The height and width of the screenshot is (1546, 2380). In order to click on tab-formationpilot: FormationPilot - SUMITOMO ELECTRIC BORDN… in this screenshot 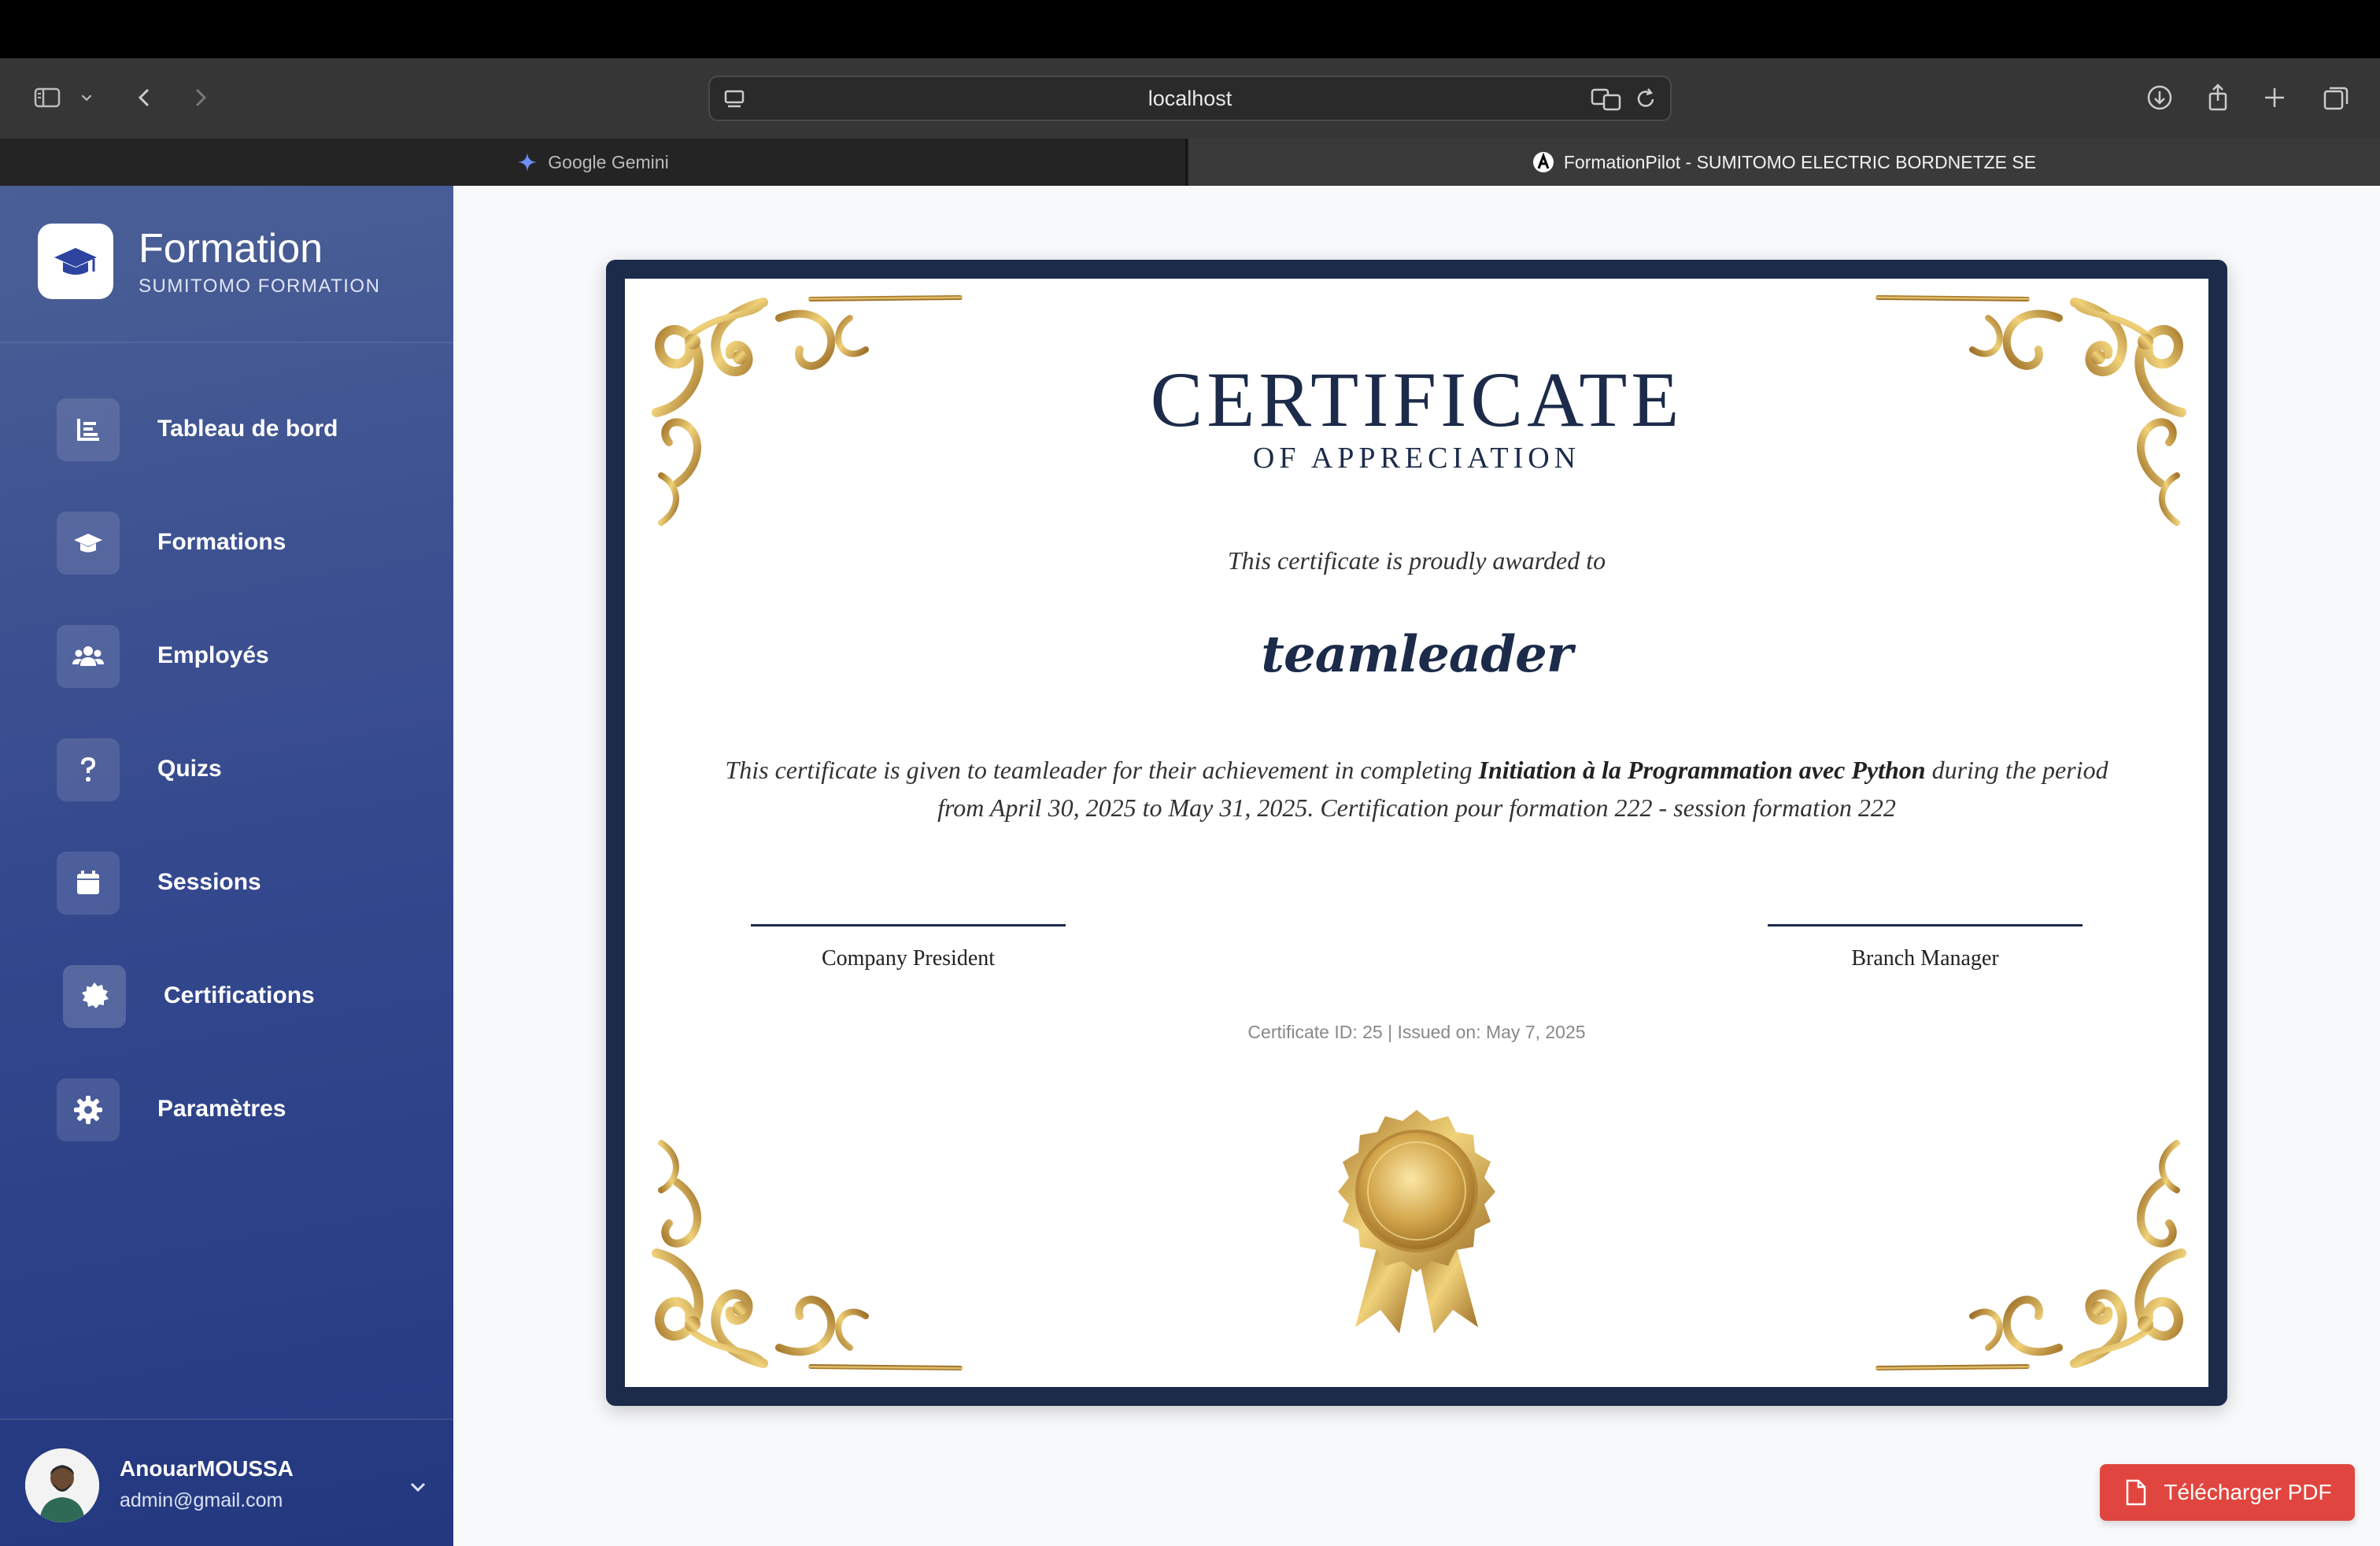, I will do `click(1784, 163)`.